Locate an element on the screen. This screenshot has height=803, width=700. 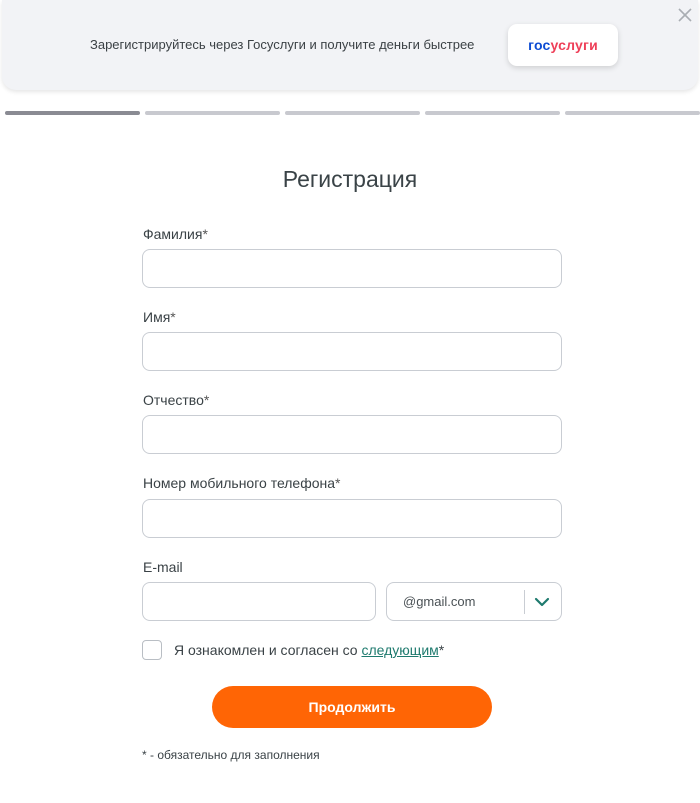
consent-label: Я ознакомлен и согласен со следующим* is located at coordinates (309, 650).